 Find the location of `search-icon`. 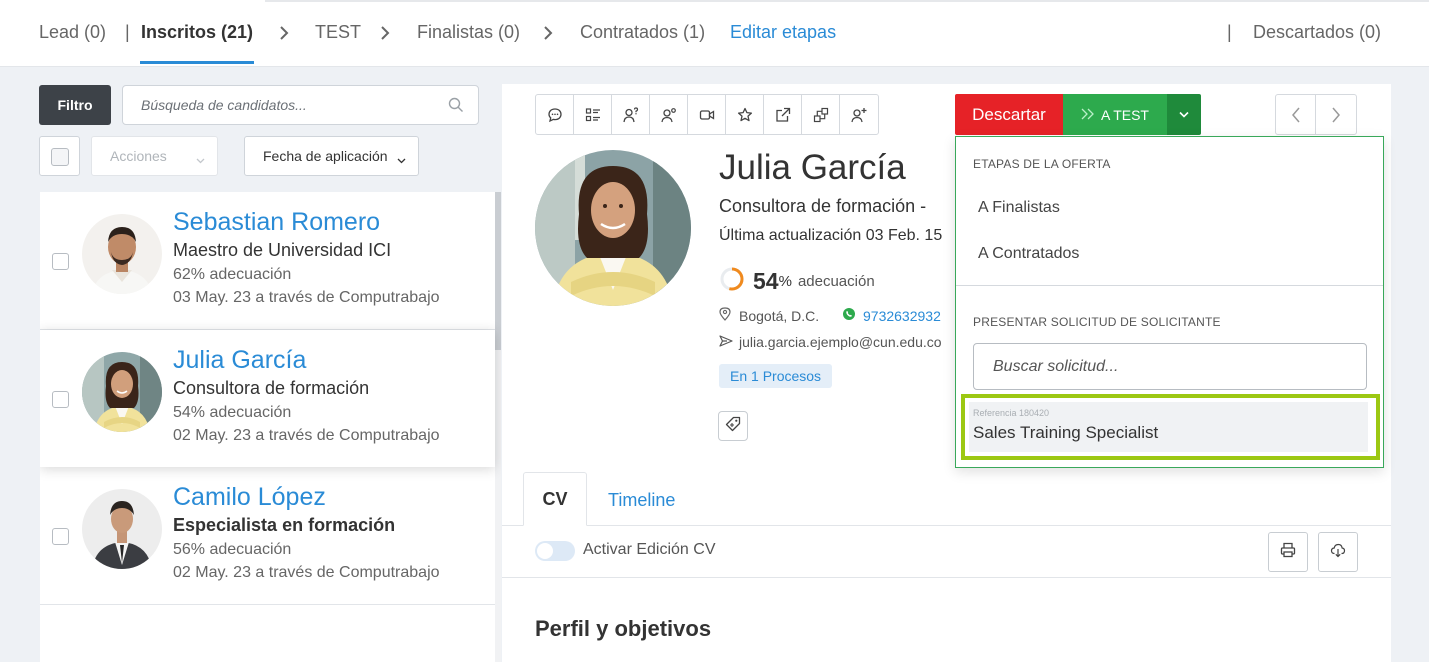

search-icon is located at coordinates (456, 105).